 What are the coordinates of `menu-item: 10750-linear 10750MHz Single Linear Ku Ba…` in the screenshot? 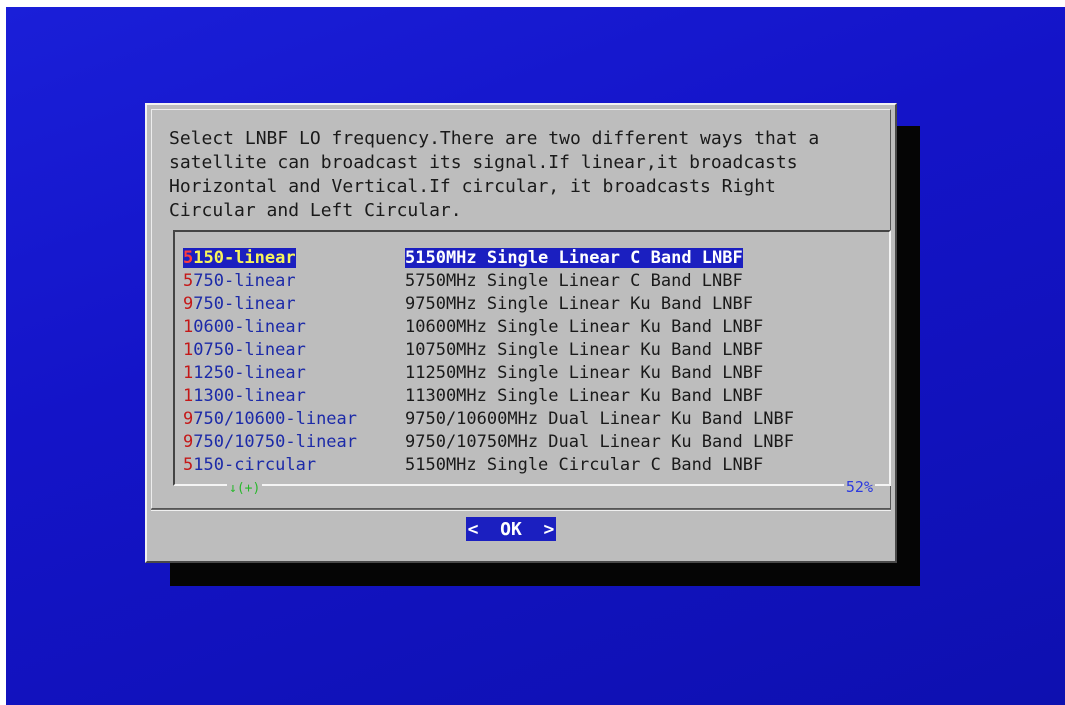 It's located at (533, 349).